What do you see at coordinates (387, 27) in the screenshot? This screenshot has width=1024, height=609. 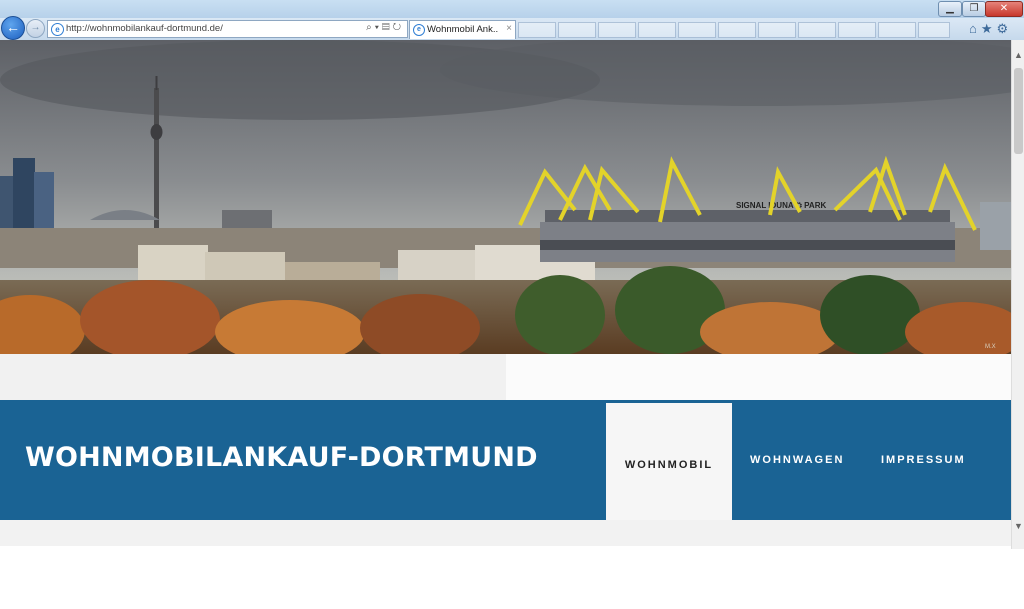 I see `compatibility-icon: ▤` at bounding box center [387, 27].